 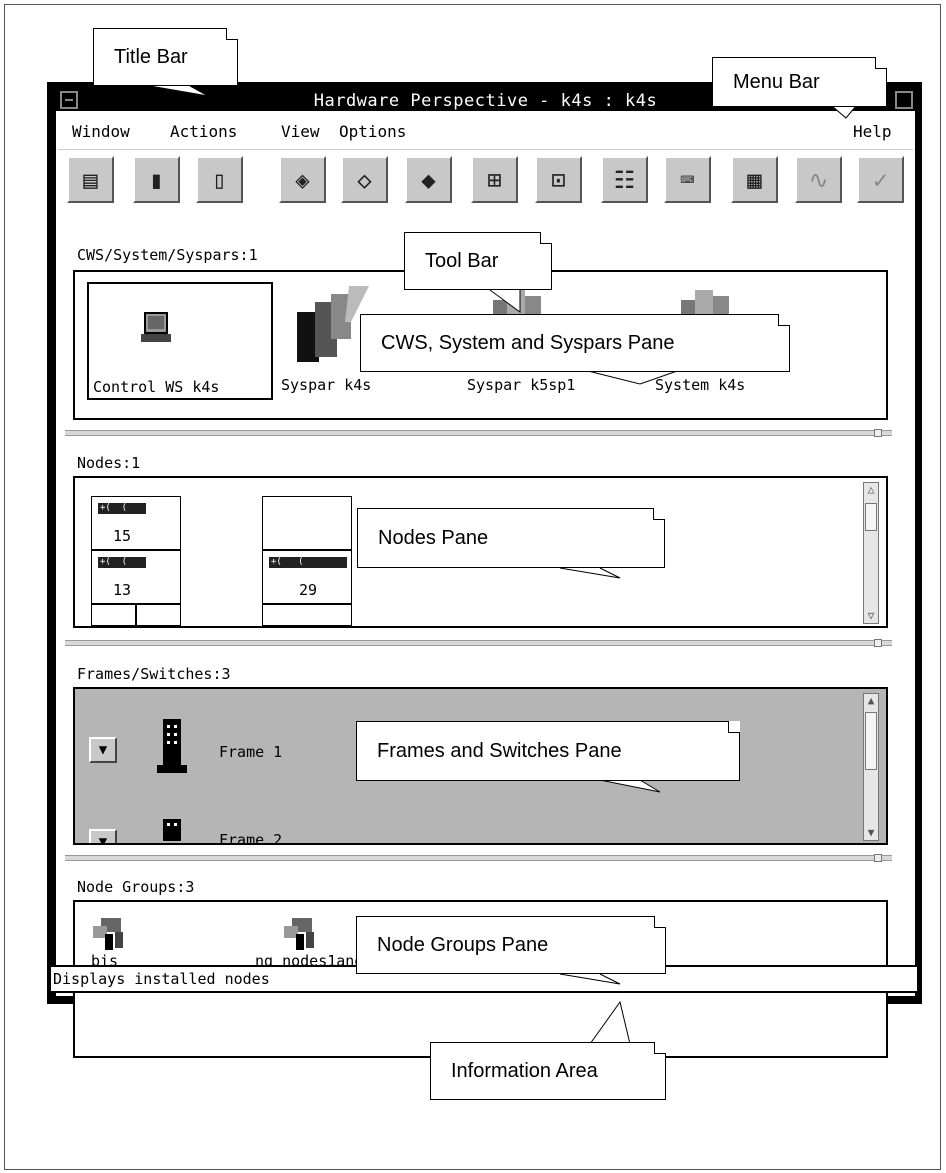 What do you see at coordinates (799, 82) in the screenshot?
I see `menu-bar-callout: Menu Bar` at bounding box center [799, 82].